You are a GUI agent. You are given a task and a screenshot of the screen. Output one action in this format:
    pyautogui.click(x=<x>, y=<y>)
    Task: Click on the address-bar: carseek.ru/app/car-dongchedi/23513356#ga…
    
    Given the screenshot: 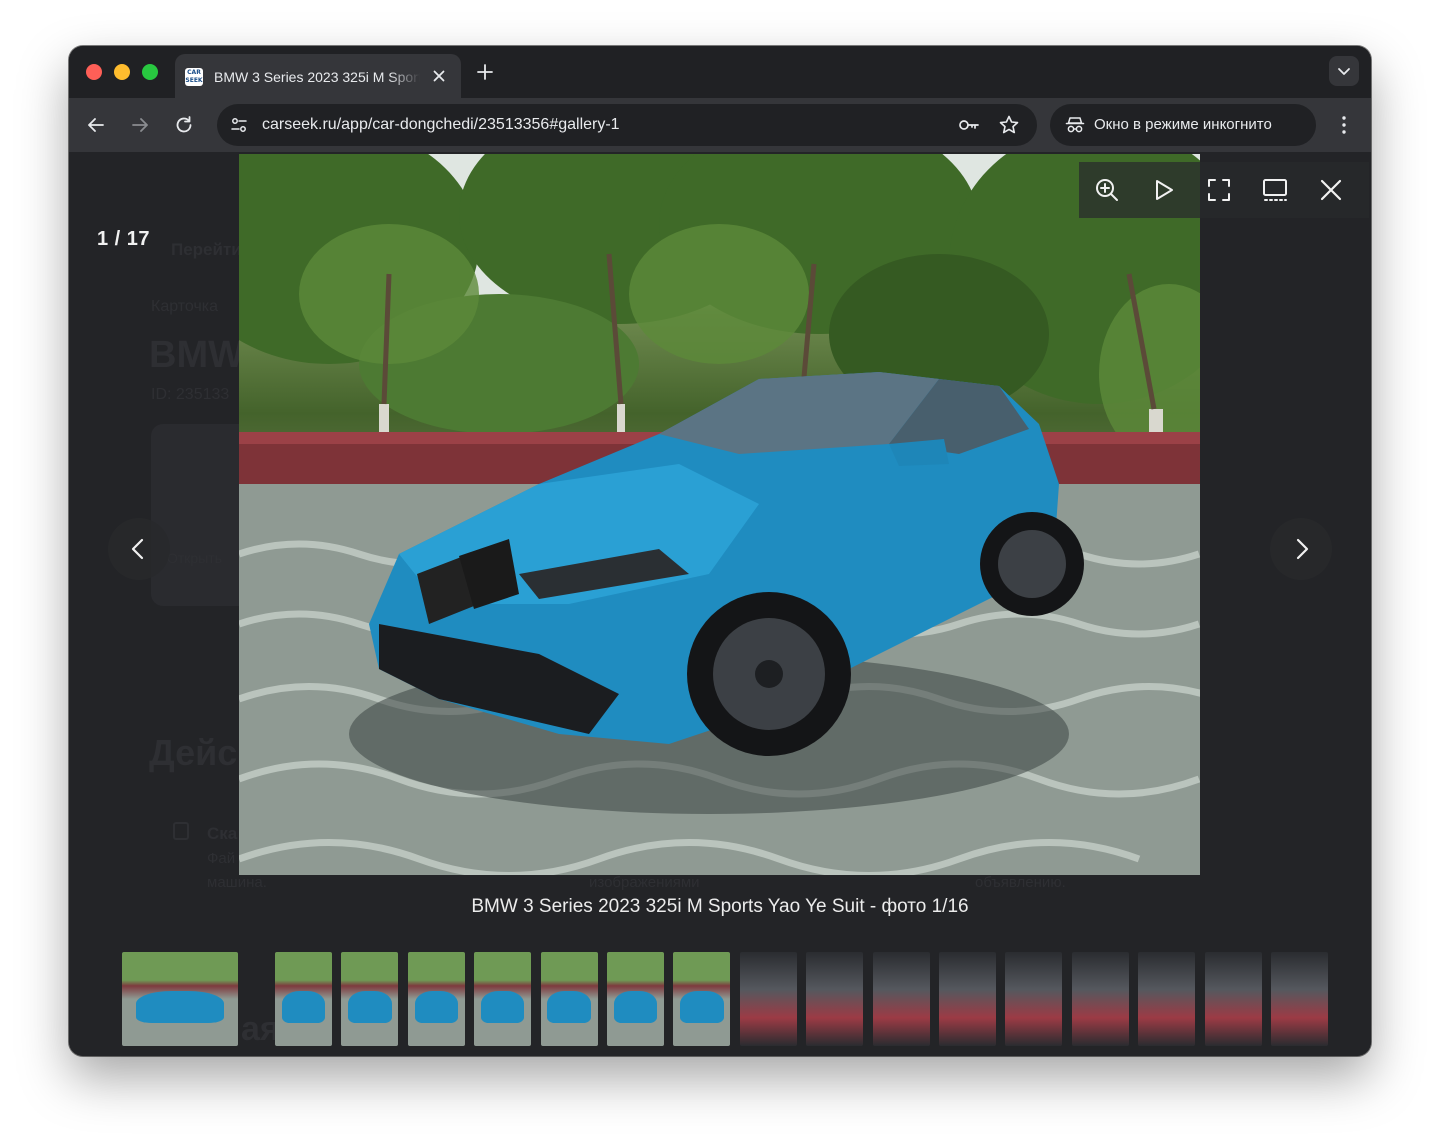 What is the action you would take?
    pyautogui.click(x=627, y=125)
    